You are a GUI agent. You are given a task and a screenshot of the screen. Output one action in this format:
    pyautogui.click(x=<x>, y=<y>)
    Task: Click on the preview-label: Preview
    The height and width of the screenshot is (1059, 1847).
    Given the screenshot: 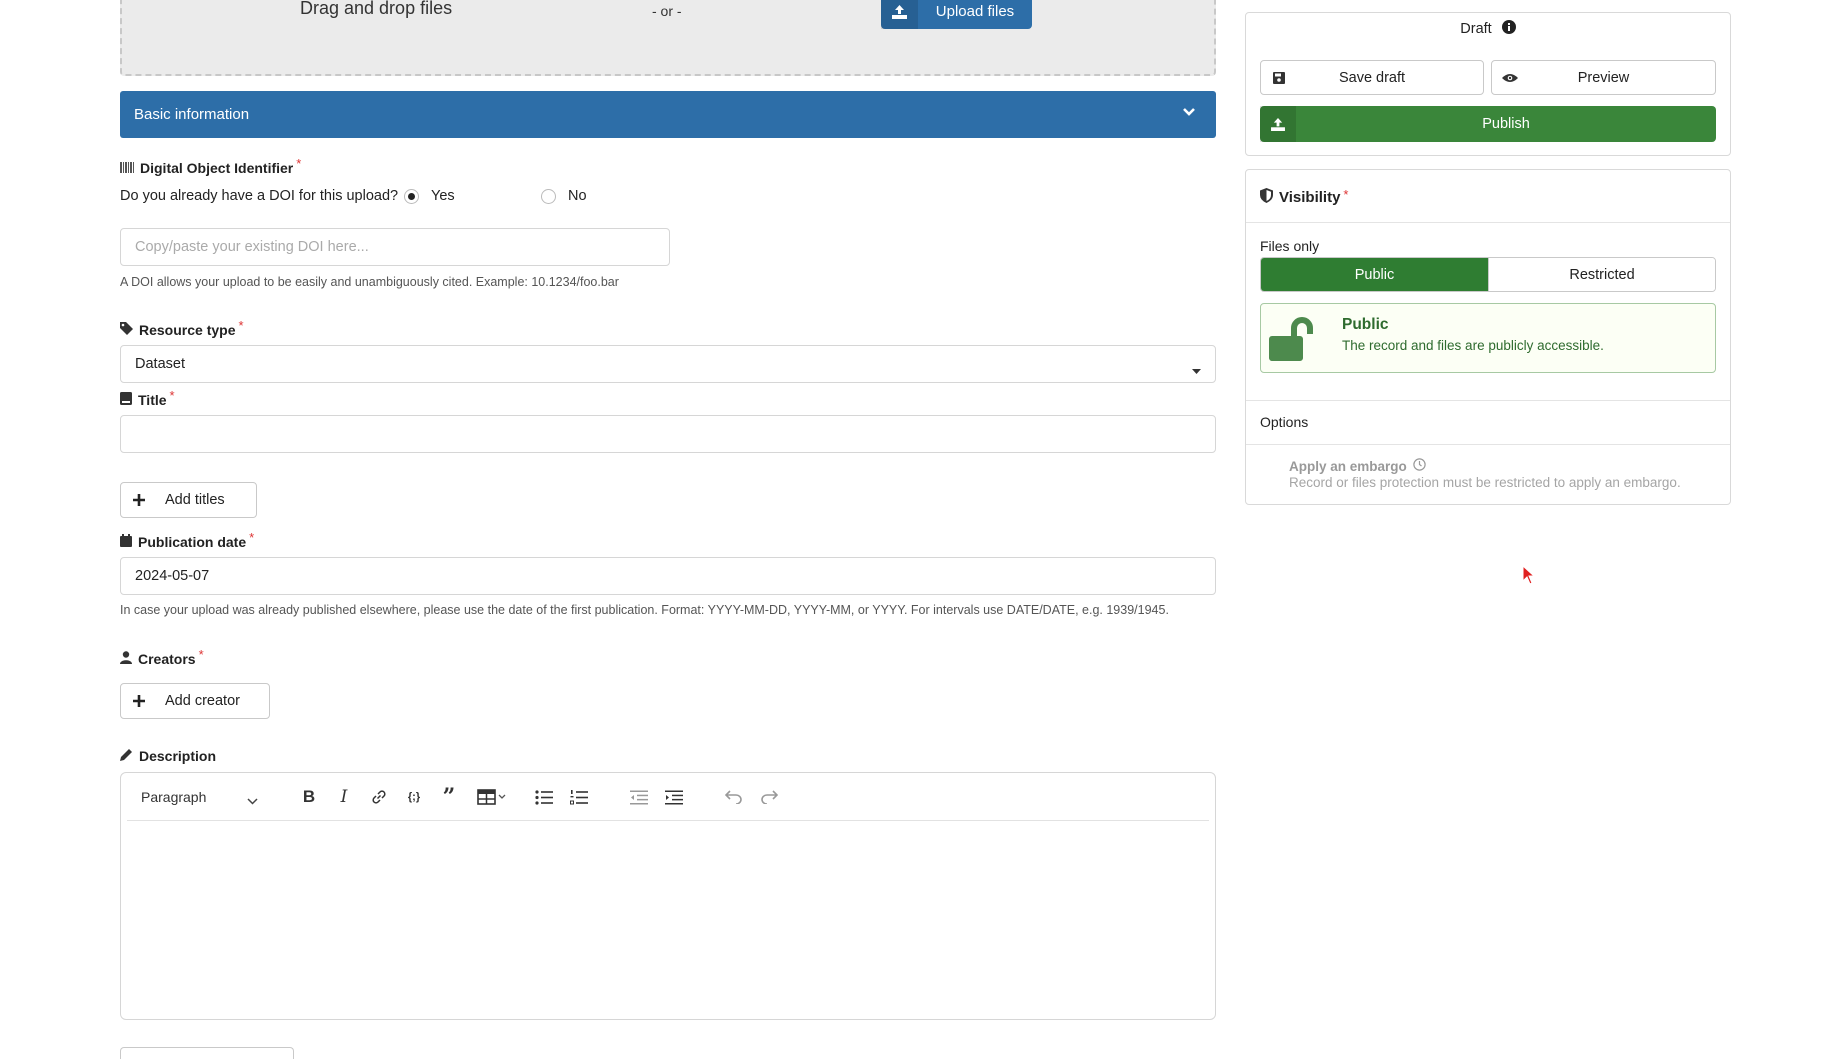 What is the action you would take?
    pyautogui.click(x=1603, y=77)
    